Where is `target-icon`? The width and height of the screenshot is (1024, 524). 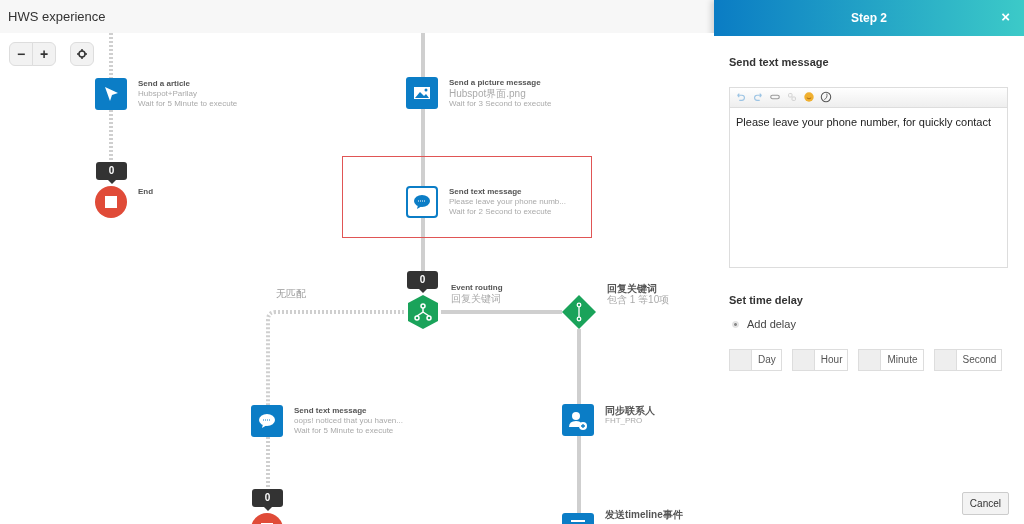 target-icon is located at coordinates (82, 54).